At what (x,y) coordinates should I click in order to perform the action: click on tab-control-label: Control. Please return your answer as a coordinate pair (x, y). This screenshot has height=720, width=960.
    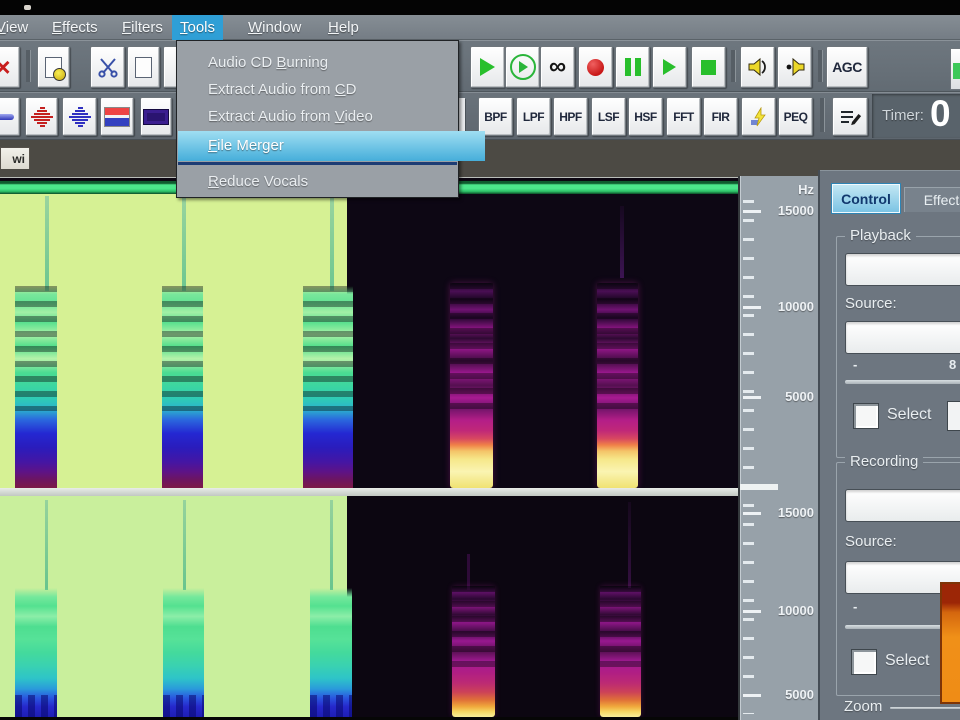
    Looking at the image, I should click on (866, 198).